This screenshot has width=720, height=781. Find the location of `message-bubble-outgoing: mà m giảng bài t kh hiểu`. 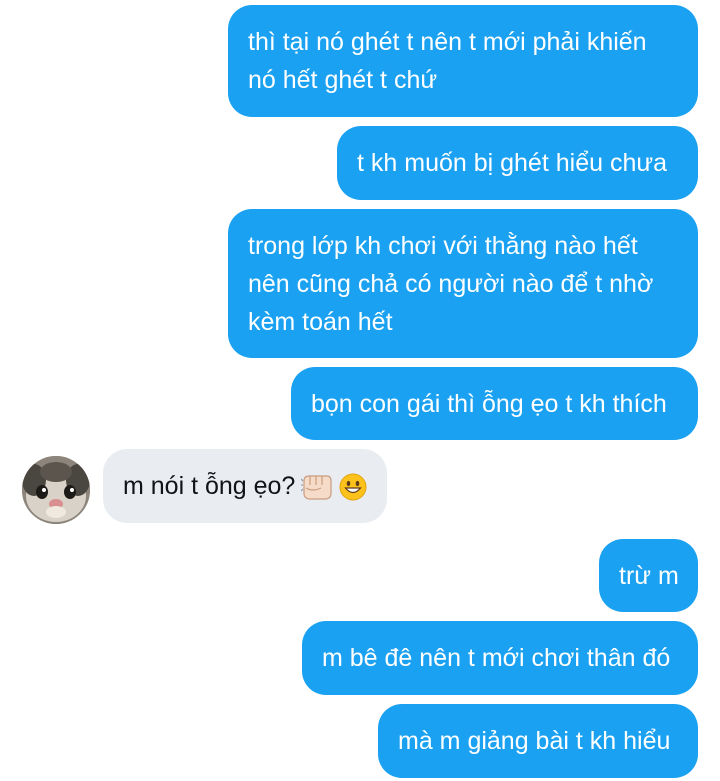

message-bubble-outgoing: mà m giảng bài t kh hiểu is located at coordinates (538, 741).